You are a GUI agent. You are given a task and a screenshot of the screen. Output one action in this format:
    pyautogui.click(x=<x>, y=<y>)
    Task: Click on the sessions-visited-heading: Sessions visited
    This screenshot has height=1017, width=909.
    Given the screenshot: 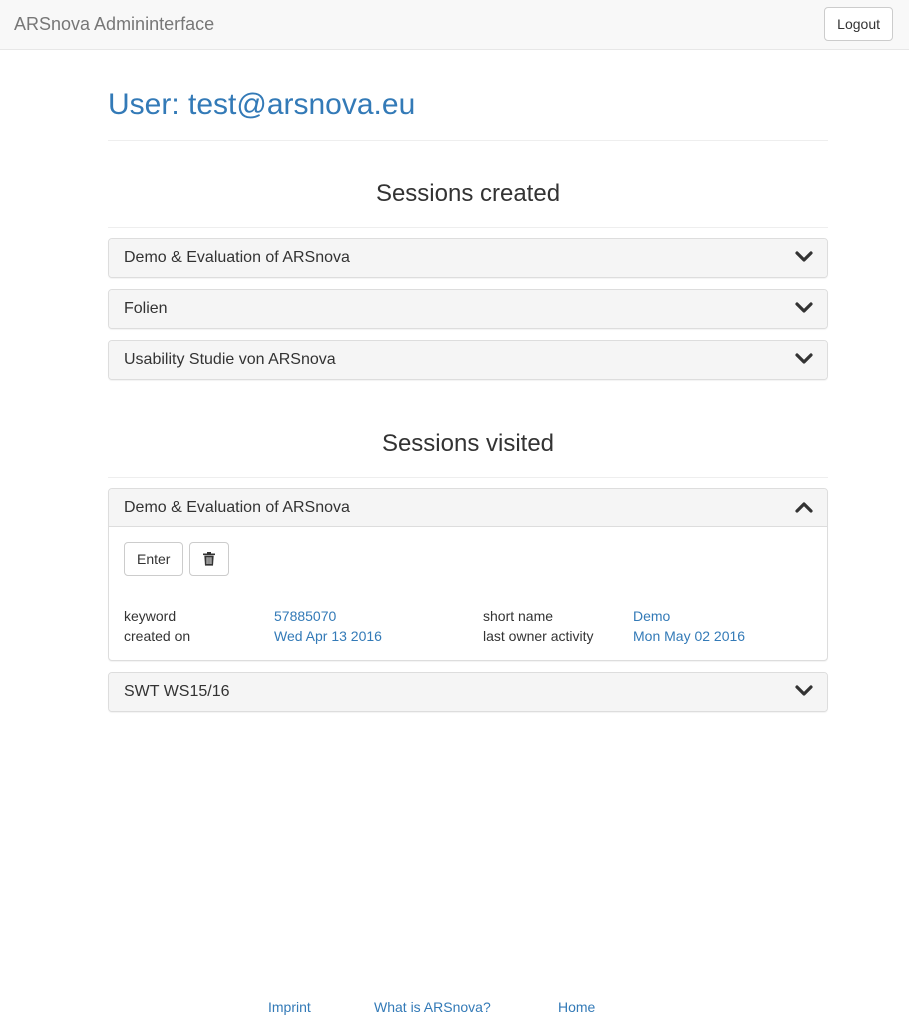 What is the action you would take?
    pyautogui.click(x=468, y=434)
    